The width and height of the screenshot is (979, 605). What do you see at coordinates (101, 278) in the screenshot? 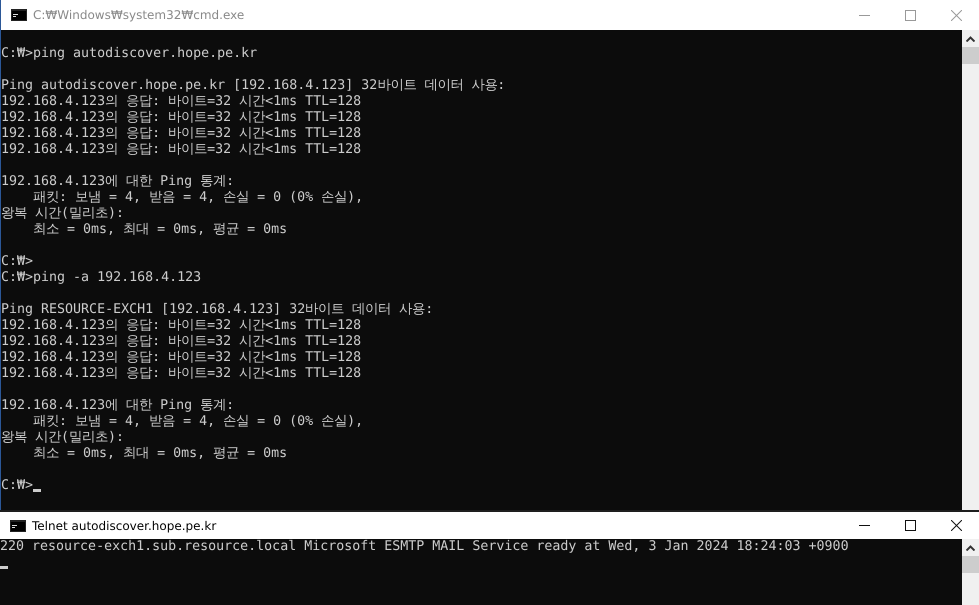
I see `console-line: C:₩>ping -a 192.168.4.123` at bounding box center [101, 278].